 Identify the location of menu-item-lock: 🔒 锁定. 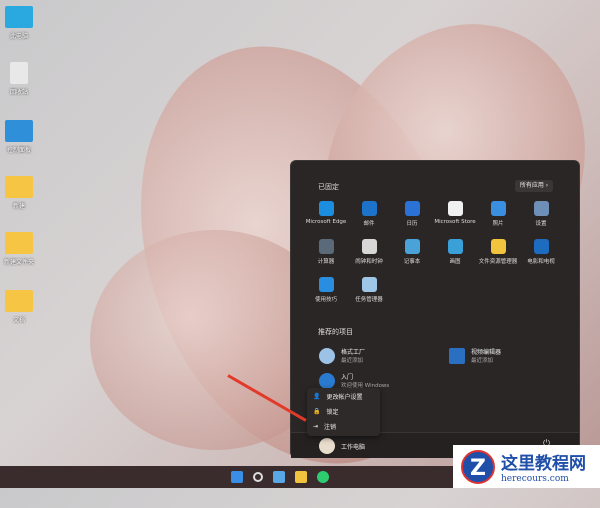
(343, 411).